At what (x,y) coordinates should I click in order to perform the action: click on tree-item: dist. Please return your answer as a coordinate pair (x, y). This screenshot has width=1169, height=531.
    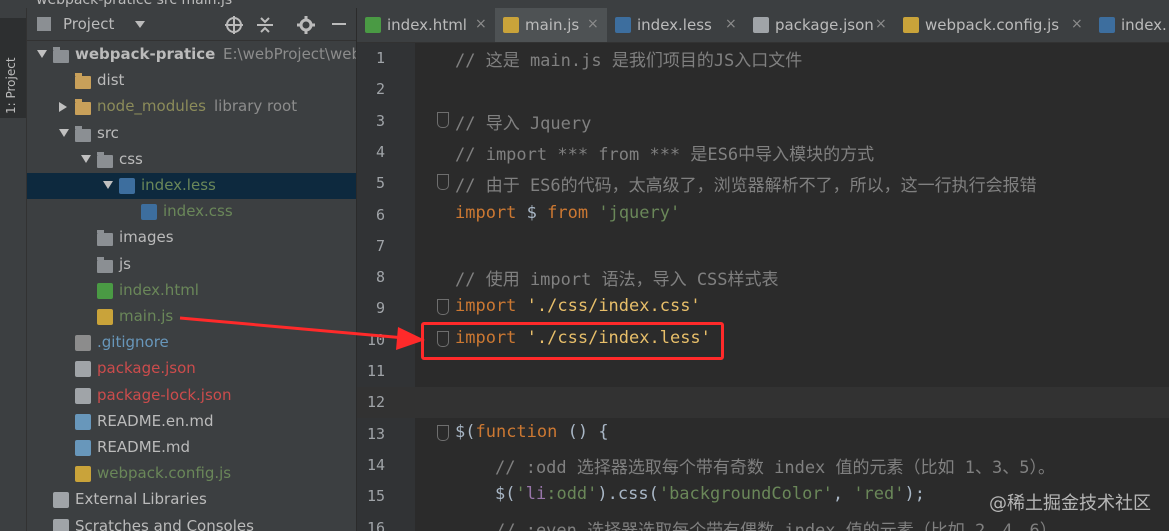
    Looking at the image, I should click on (191, 81).